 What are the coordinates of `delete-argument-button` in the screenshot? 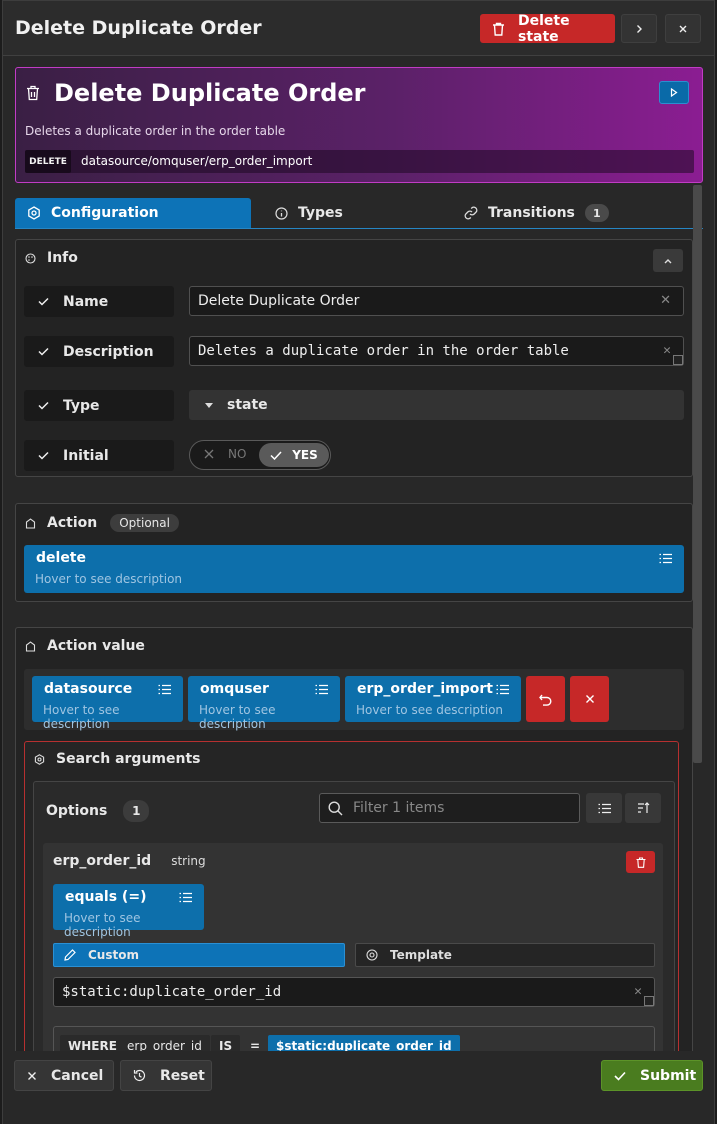 It's located at (640, 862).